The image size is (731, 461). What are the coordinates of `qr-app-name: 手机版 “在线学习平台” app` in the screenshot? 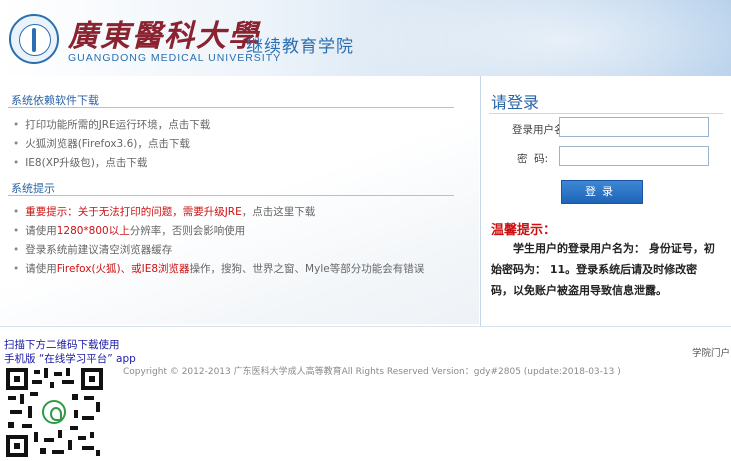 It's located at (70, 359).